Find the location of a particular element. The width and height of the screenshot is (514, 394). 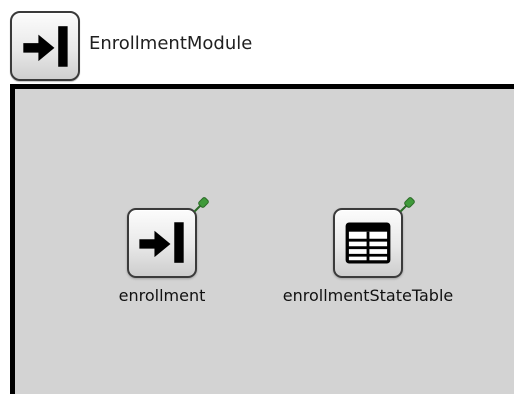

module-input-icon is located at coordinates (45, 46).